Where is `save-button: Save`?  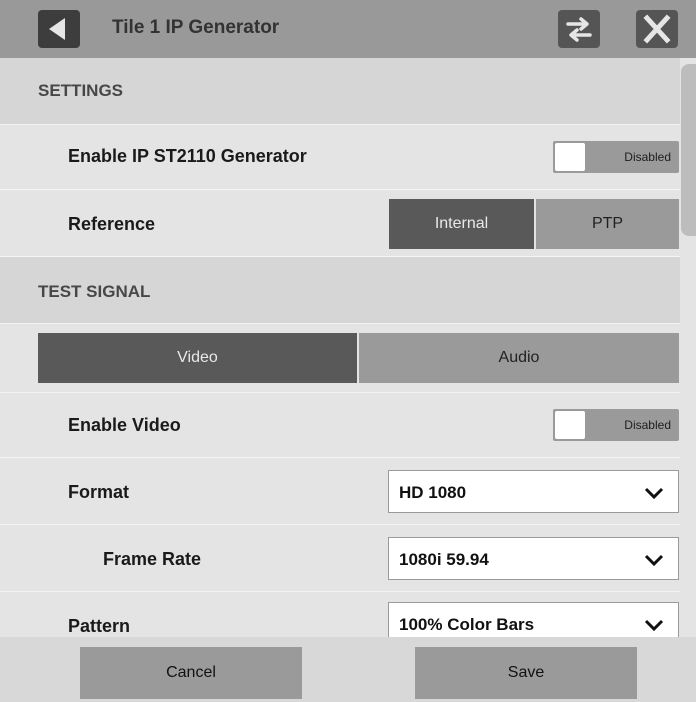 save-button: Save is located at coordinates (526, 673).